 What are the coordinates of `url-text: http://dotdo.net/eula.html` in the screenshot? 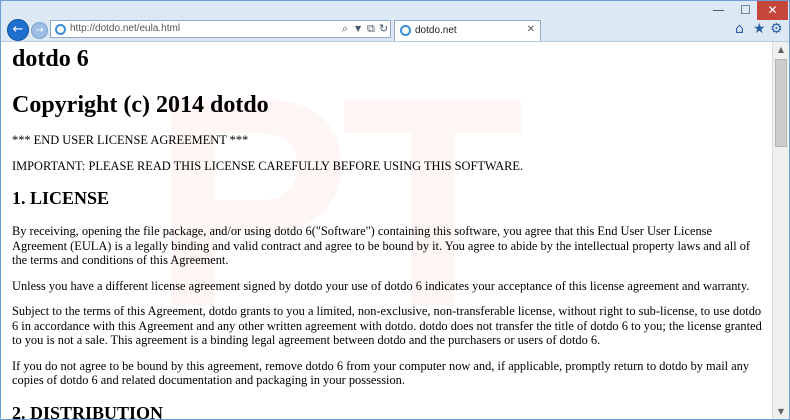 It's located at (125, 28).